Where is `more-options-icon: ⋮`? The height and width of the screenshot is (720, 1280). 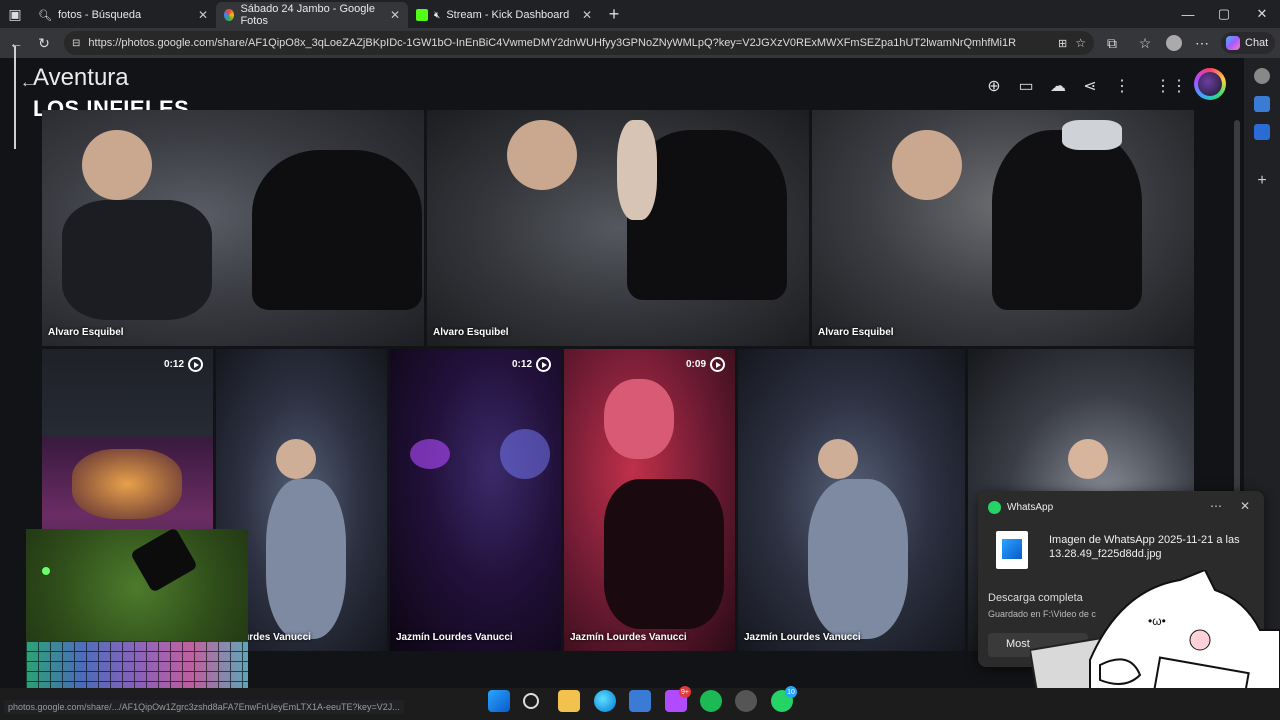
more-options-icon: ⋮ is located at coordinates (1122, 86).